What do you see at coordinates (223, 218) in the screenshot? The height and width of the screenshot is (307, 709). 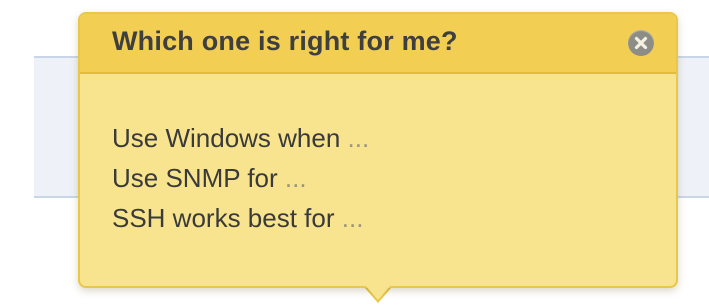 I see `ssh-line-text: SSH works best for` at bounding box center [223, 218].